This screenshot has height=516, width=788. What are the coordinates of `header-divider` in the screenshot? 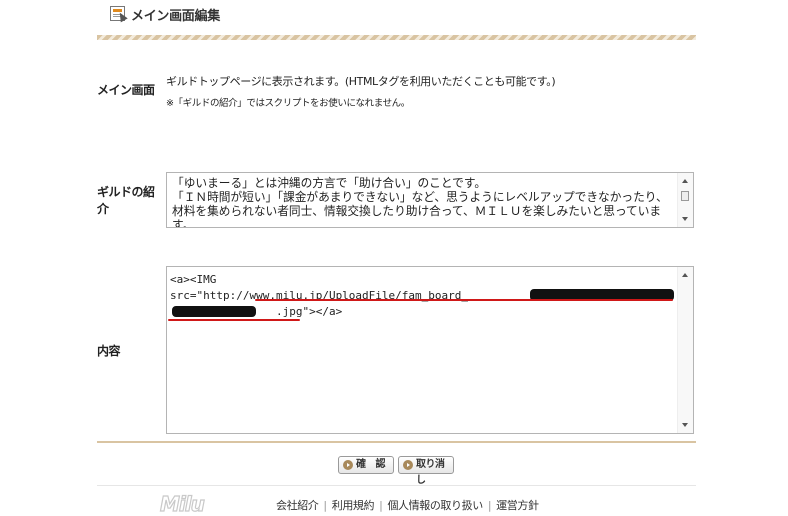 It's located at (396, 37).